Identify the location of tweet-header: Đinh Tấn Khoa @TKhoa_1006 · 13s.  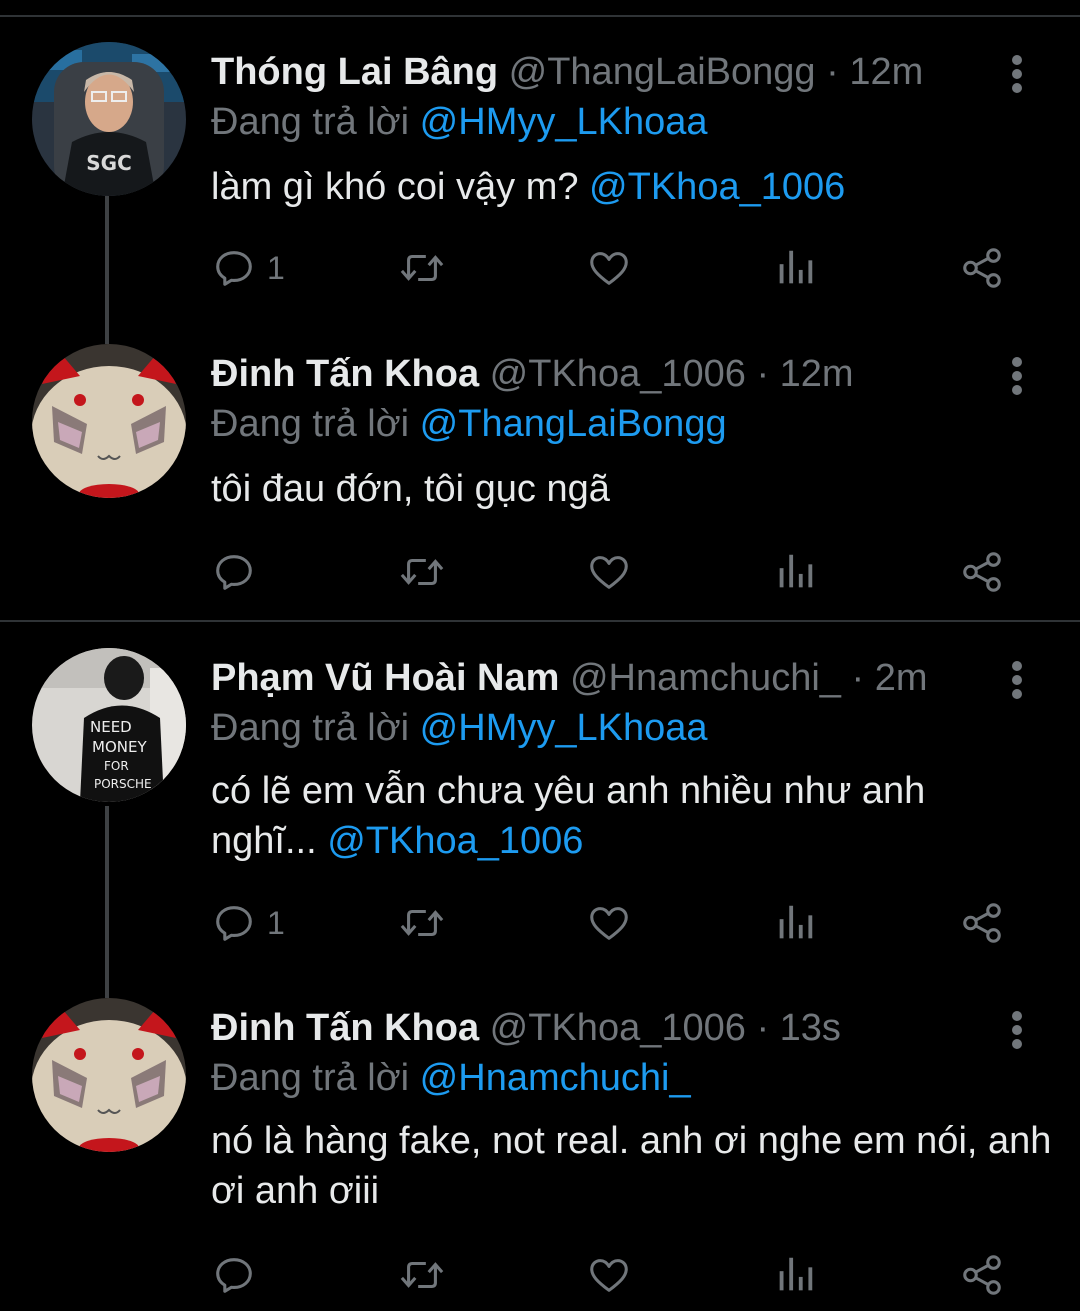
(526, 1028).